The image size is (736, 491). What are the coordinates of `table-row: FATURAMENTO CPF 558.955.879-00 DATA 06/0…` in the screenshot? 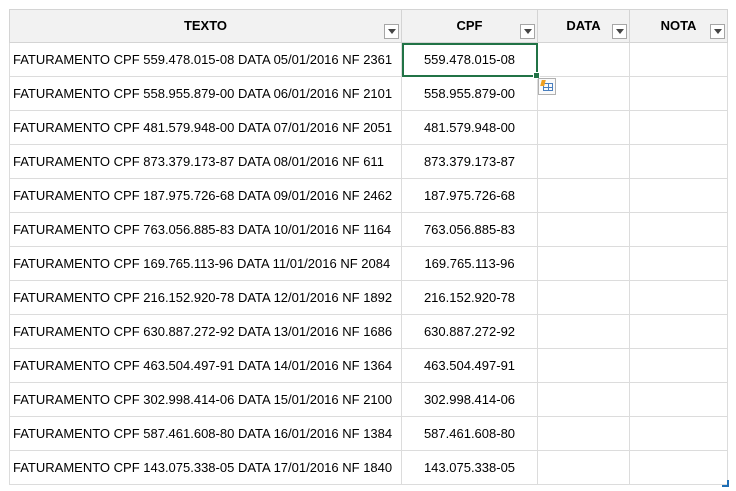 It's located at (368, 93).